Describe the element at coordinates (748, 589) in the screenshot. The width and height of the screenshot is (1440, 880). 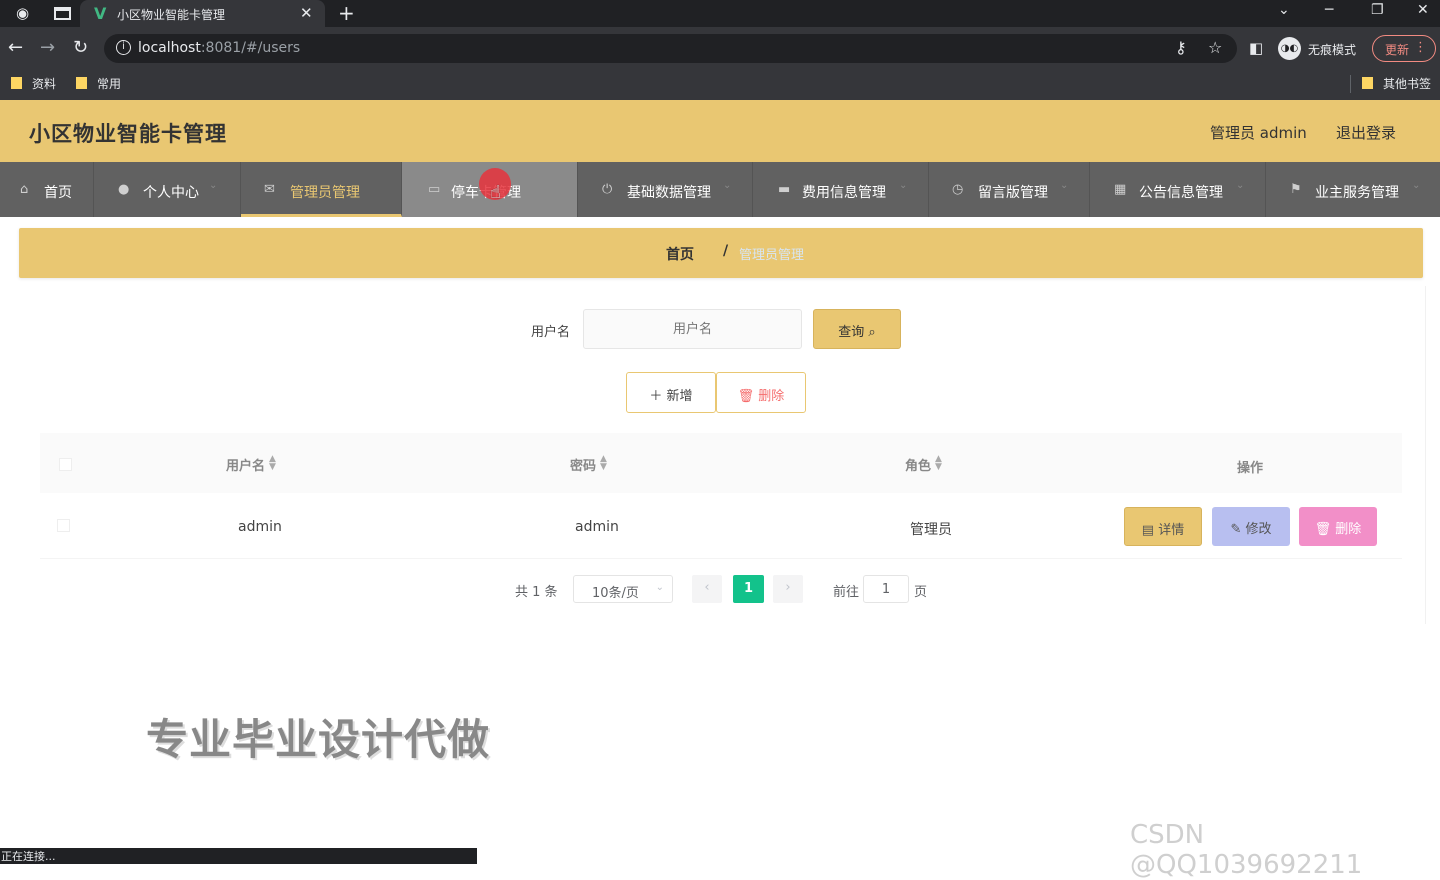
I see `page-number-current: 1` at that location.